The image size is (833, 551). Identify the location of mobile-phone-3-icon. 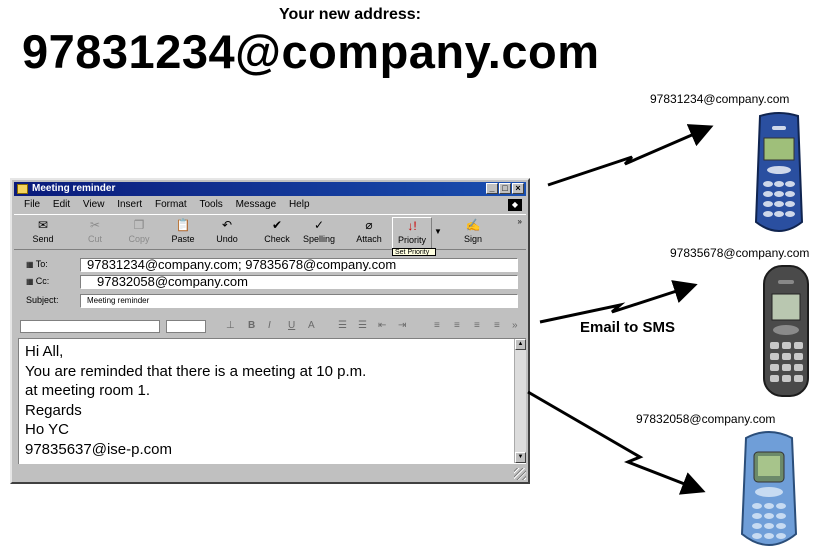
(769, 488).